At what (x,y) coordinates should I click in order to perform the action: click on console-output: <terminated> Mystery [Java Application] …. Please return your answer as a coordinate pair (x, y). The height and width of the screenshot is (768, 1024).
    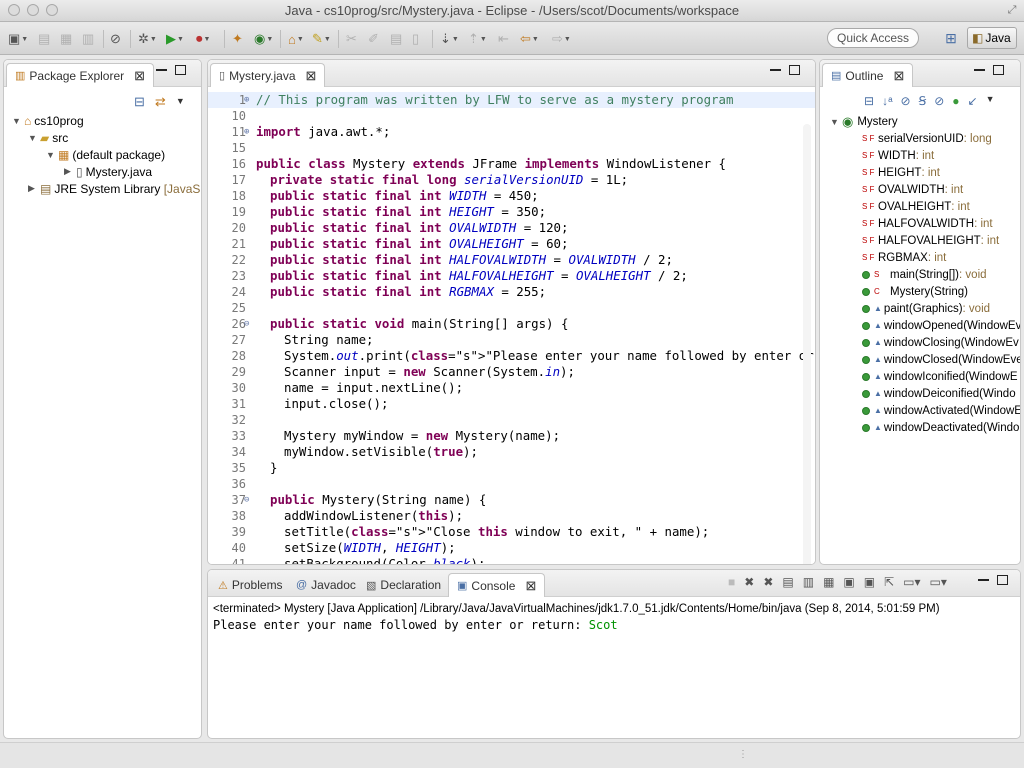
    Looking at the image, I should click on (614, 670).